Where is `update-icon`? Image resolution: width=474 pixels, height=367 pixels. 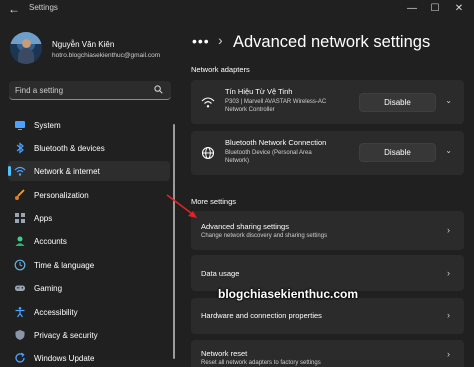
update-icon is located at coordinates (20, 357).